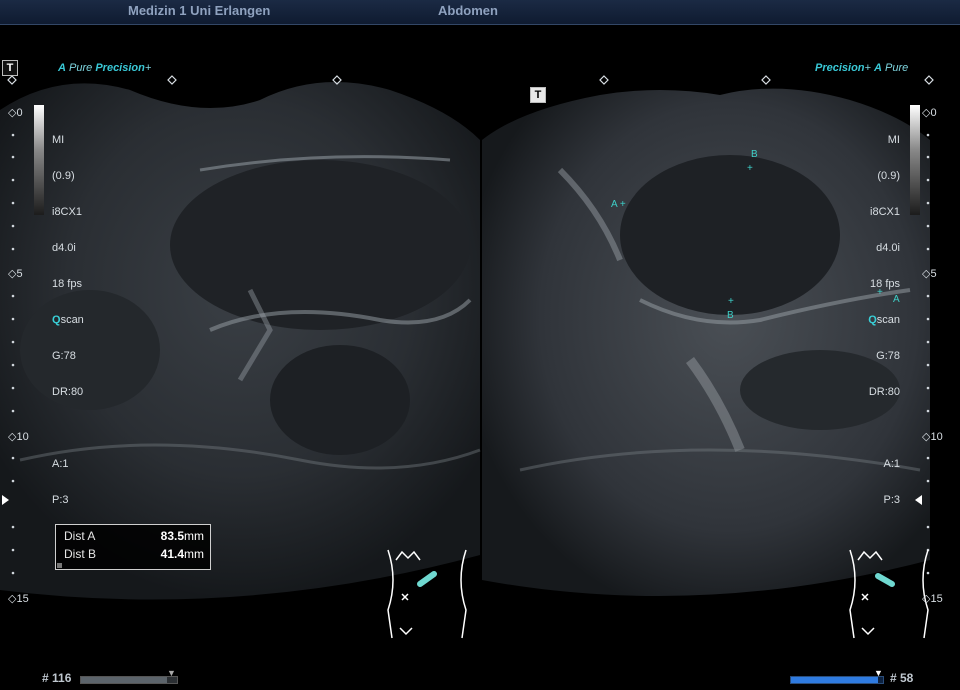 The image size is (960, 690). What do you see at coordinates (929, 113) in the screenshot?
I see `right-depth-0: ◇0` at bounding box center [929, 113].